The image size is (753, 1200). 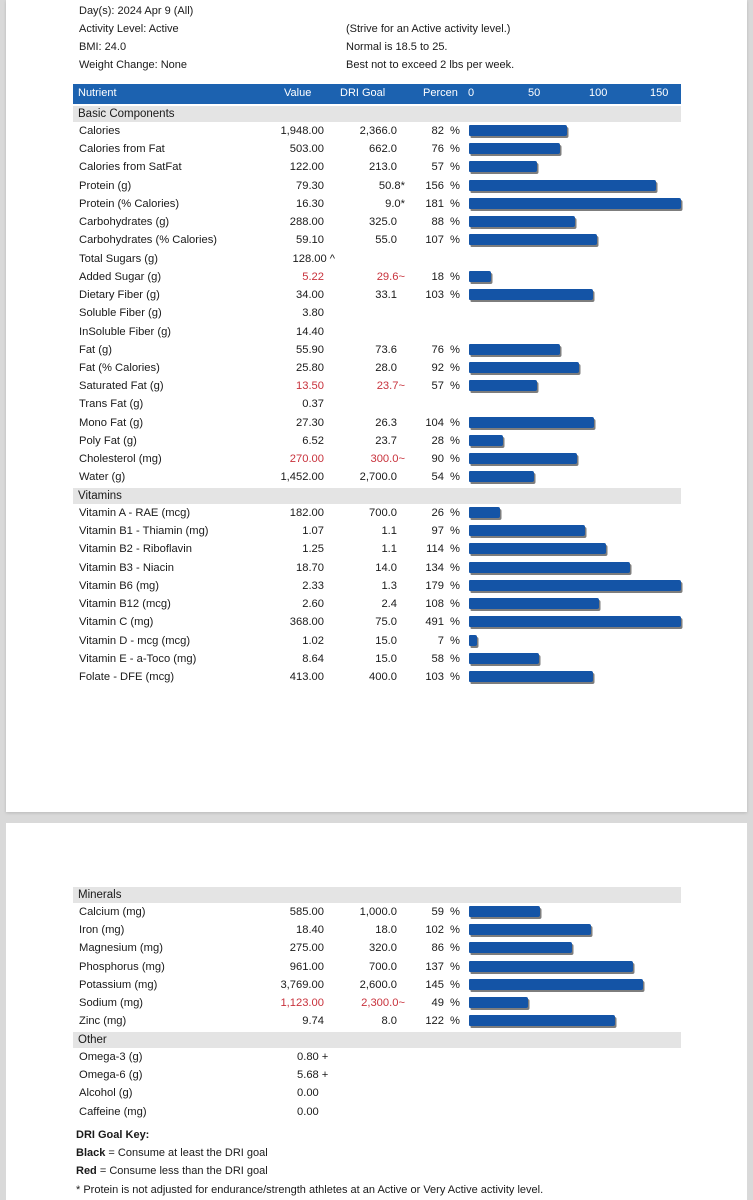 What do you see at coordinates (308, 1075) in the screenshot?
I see `nutrient-value-text: 5.68` at bounding box center [308, 1075].